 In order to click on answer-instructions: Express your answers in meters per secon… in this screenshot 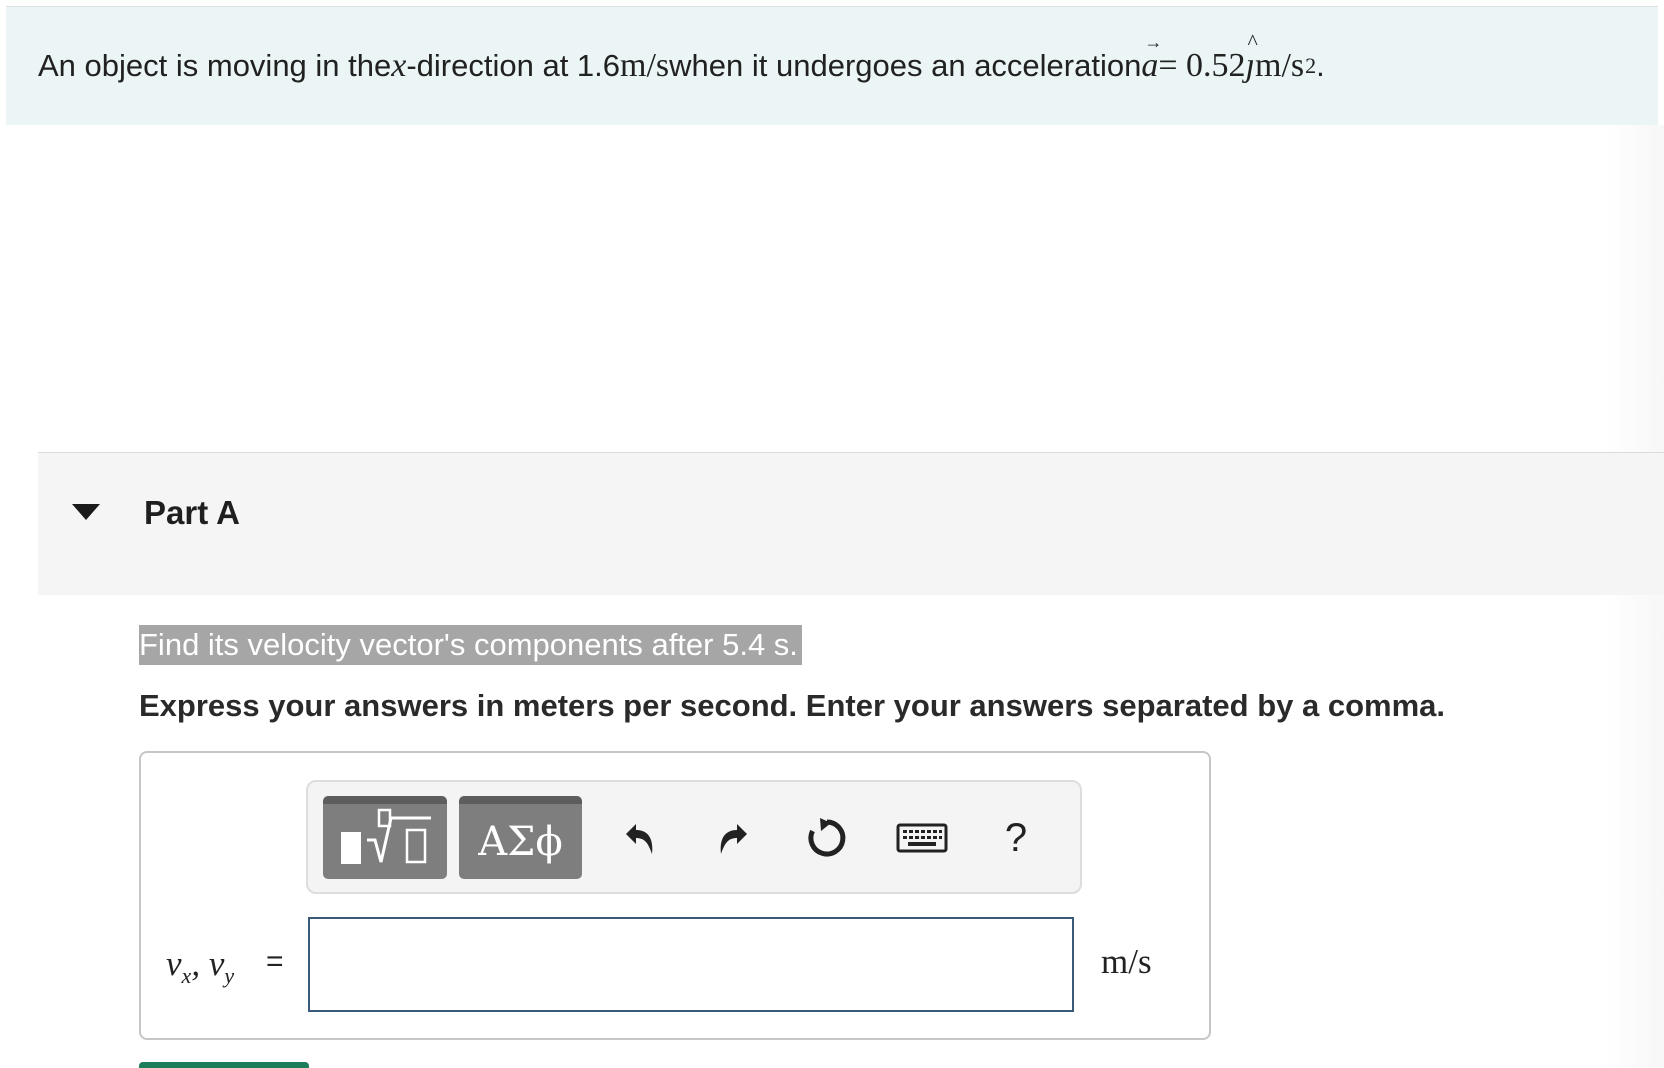, I will do `click(792, 705)`.